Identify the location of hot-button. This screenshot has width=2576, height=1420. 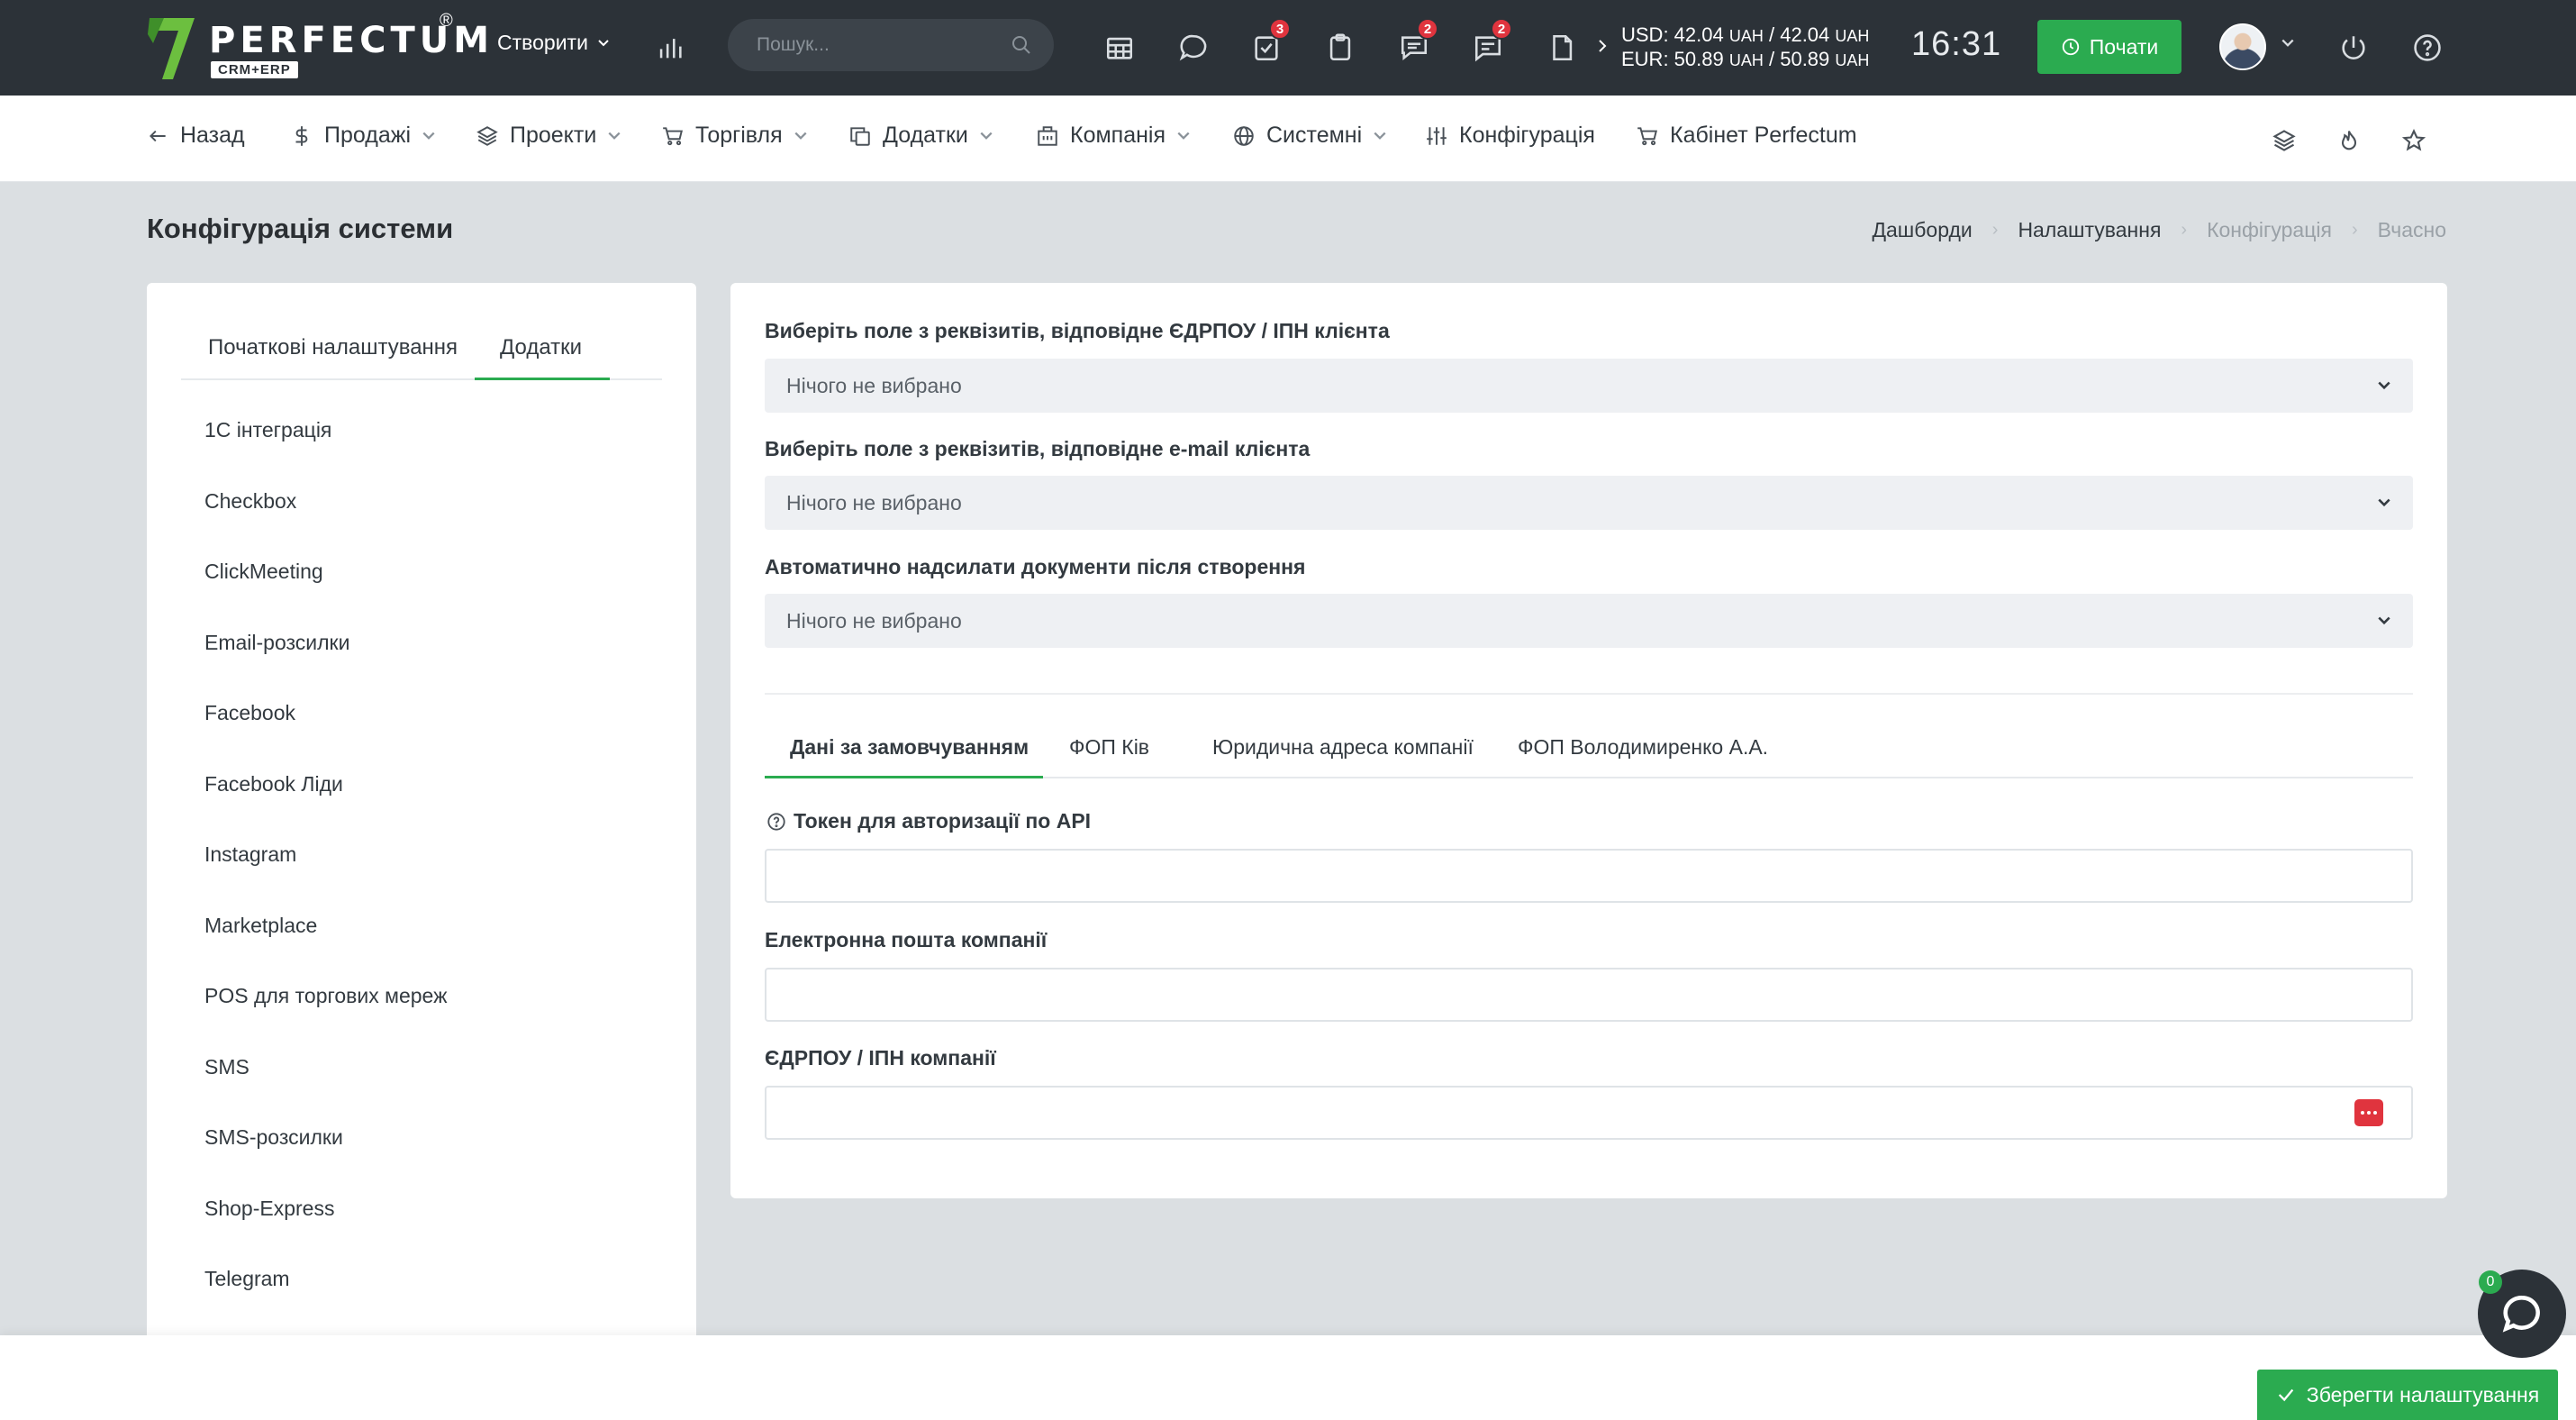
(2349, 140).